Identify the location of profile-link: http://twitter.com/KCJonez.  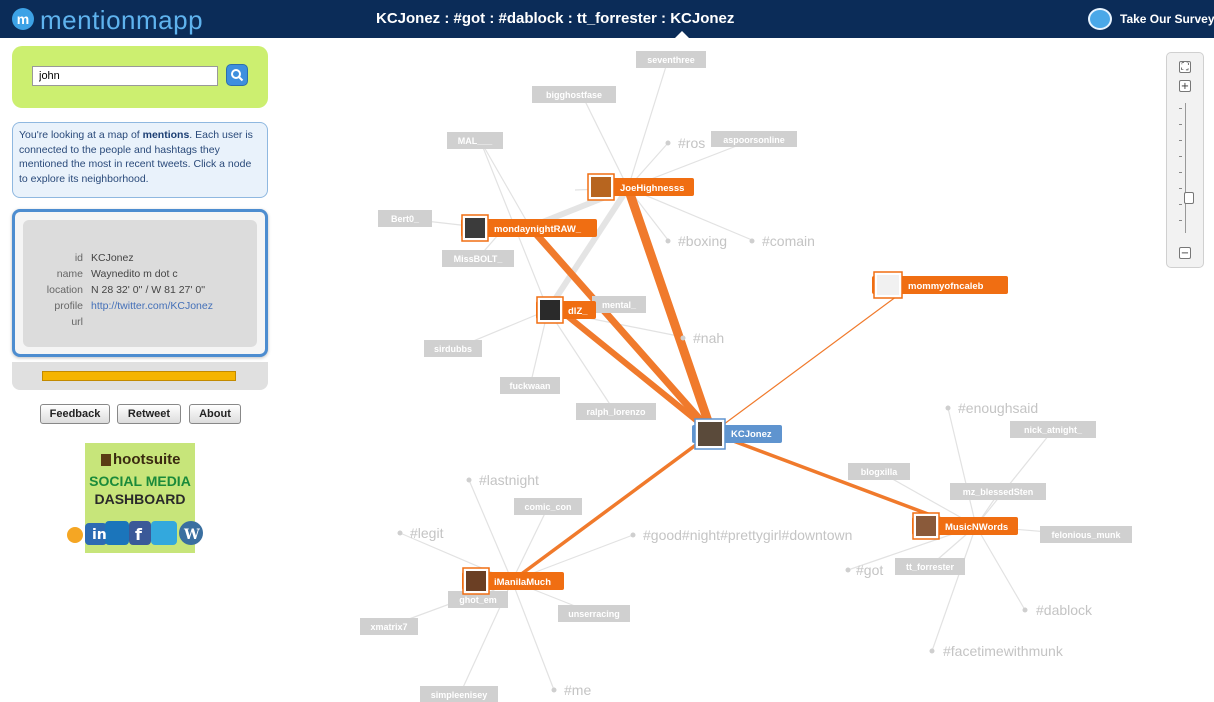
(152, 306).